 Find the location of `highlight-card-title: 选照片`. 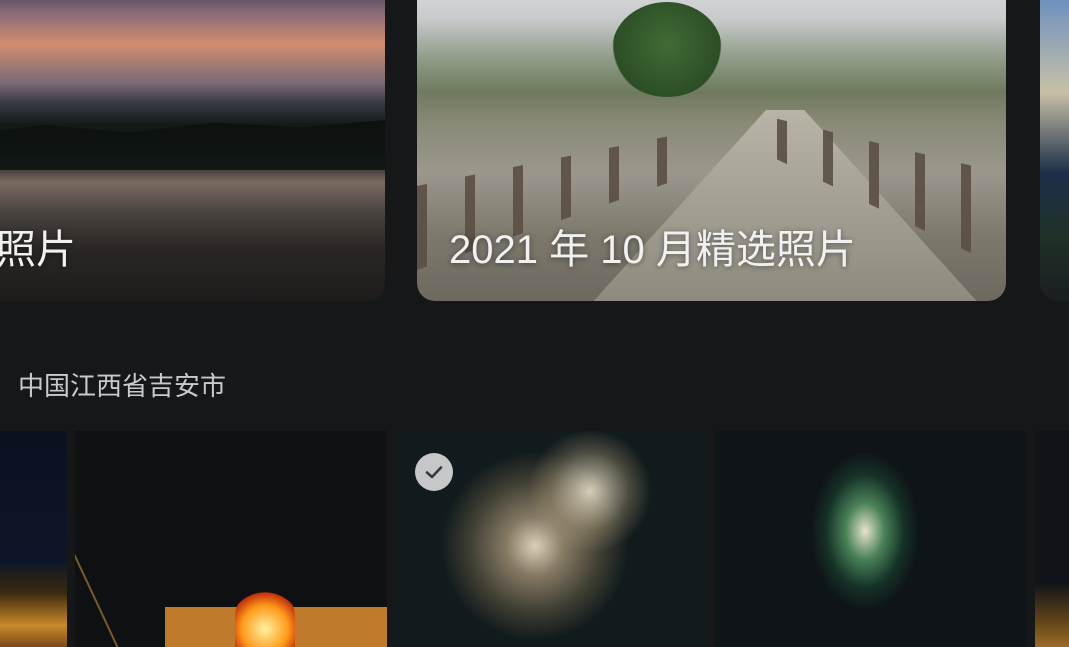

highlight-card-title: 选照片 is located at coordinates (38, 250).